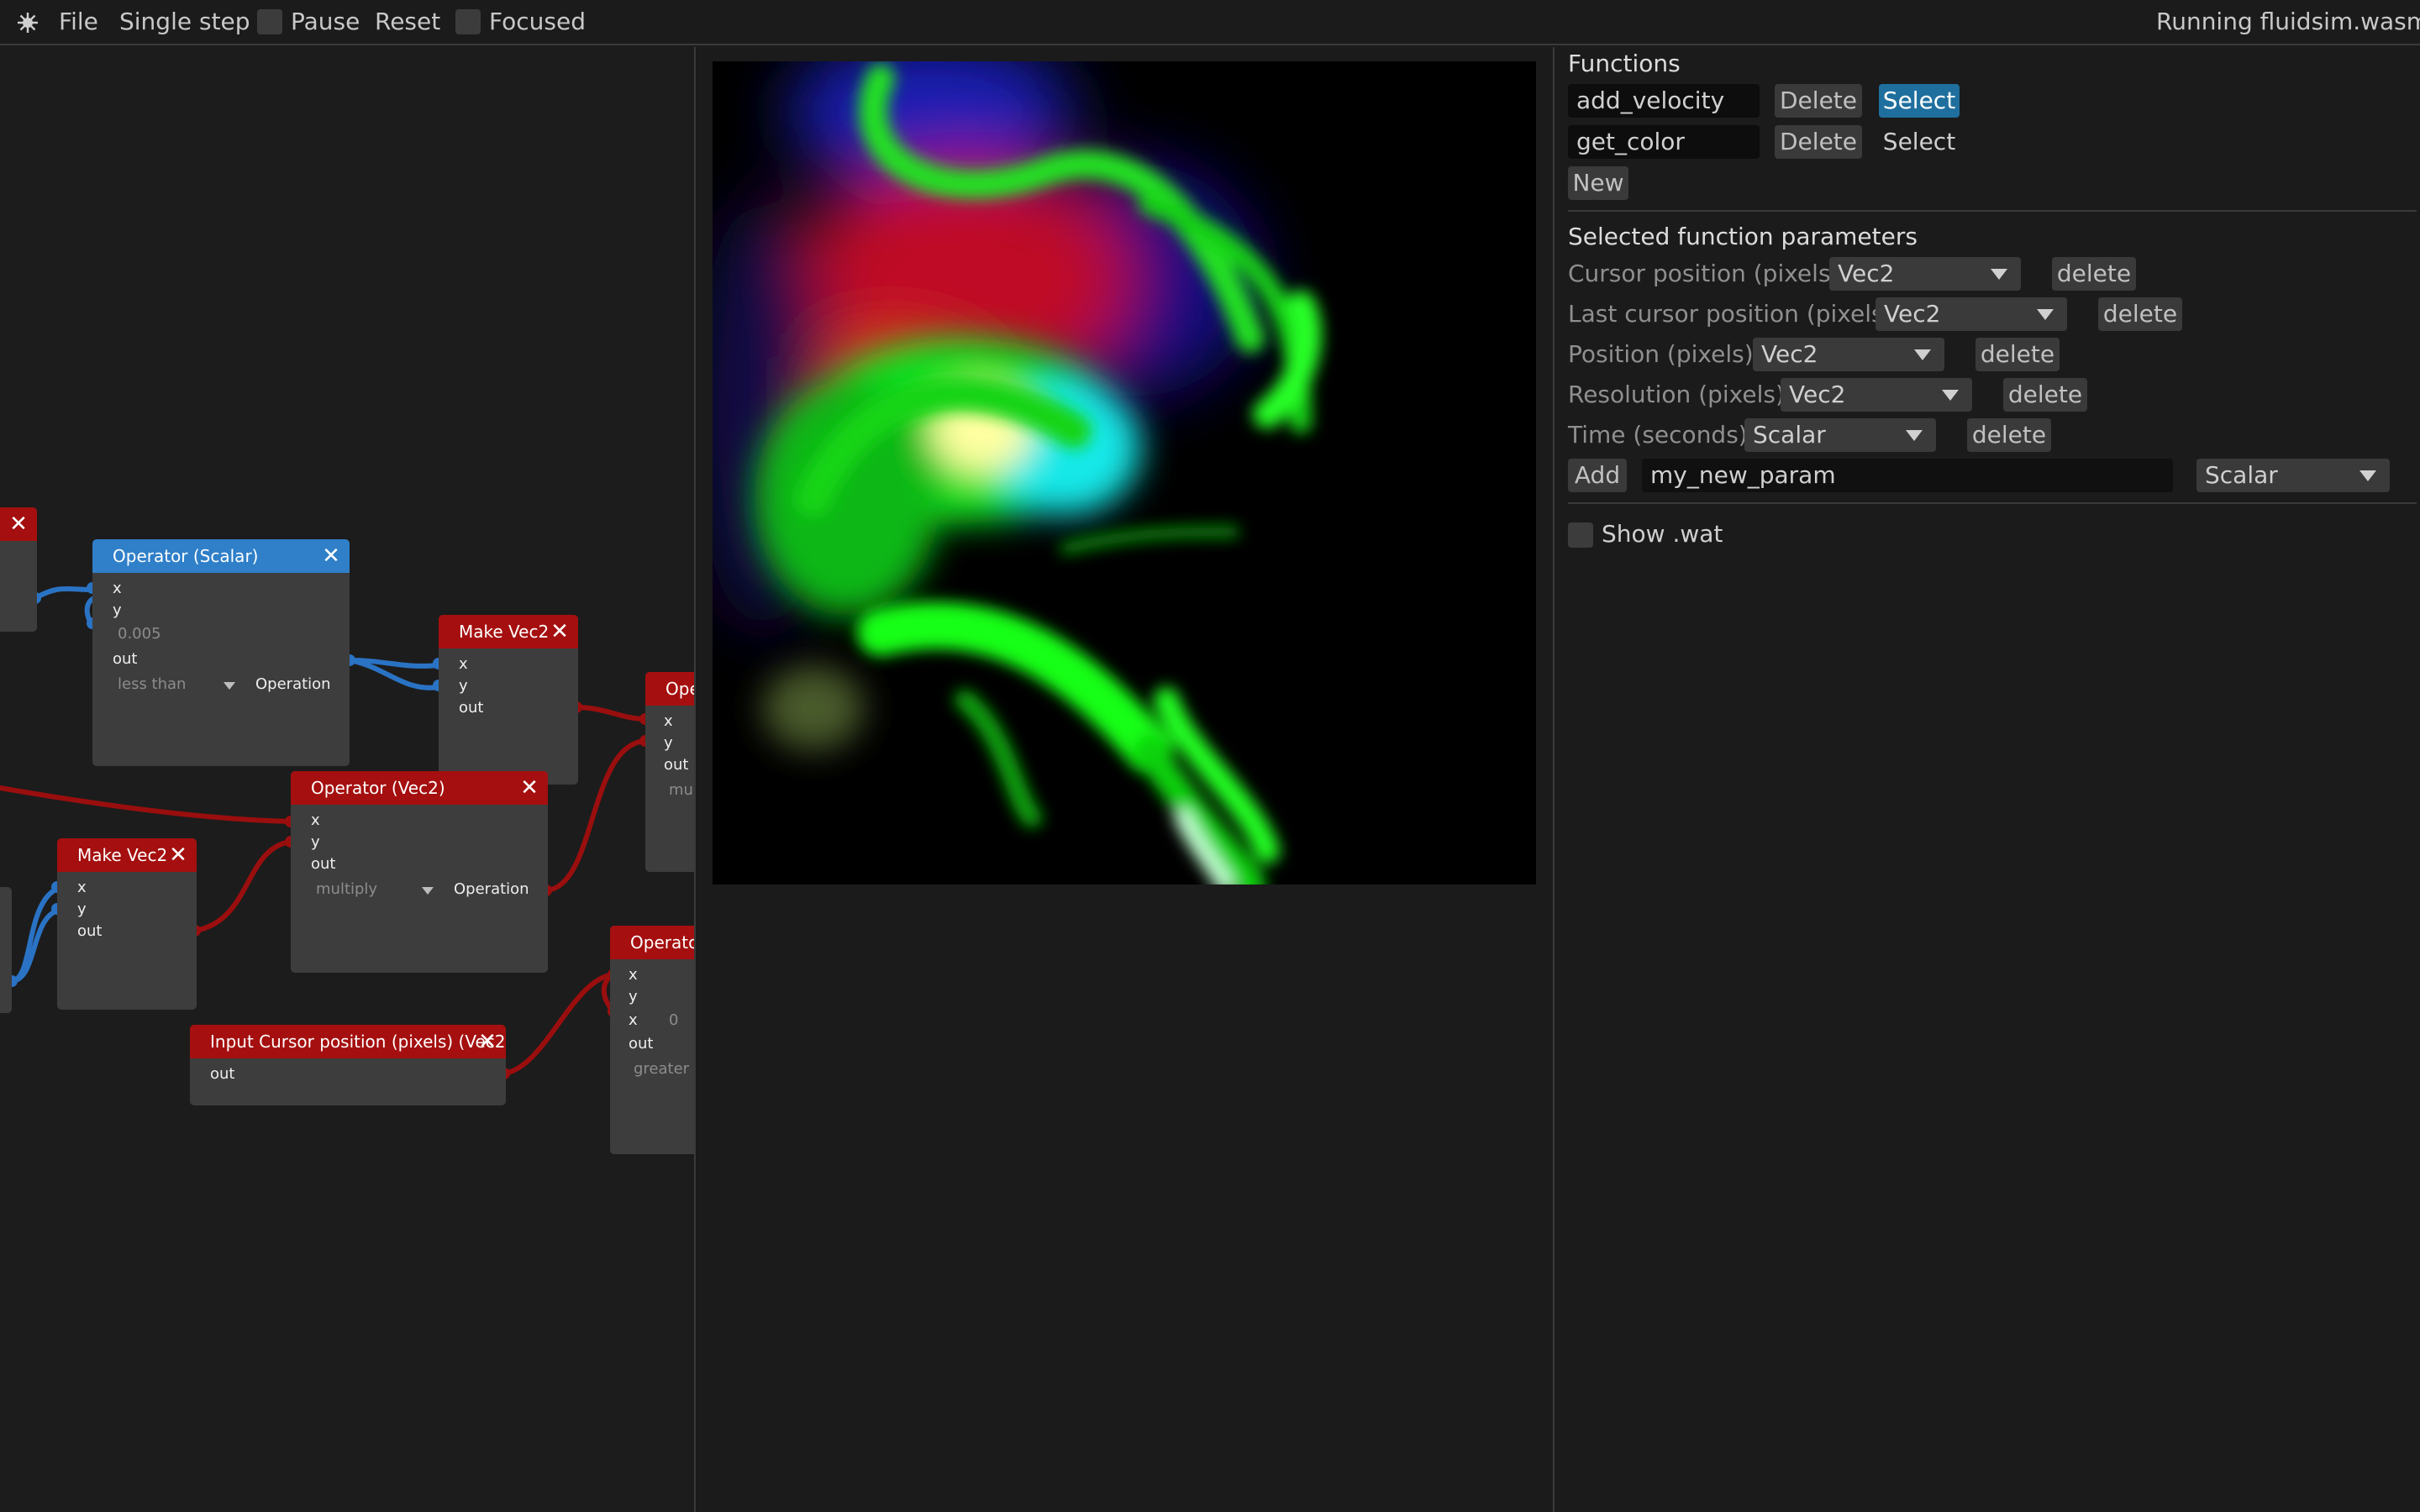 This screenshot has width=2420, height=1512. Describe the element at coordinates (139, 634) in the screenshot. I see `value-field: 0.005` at that location.